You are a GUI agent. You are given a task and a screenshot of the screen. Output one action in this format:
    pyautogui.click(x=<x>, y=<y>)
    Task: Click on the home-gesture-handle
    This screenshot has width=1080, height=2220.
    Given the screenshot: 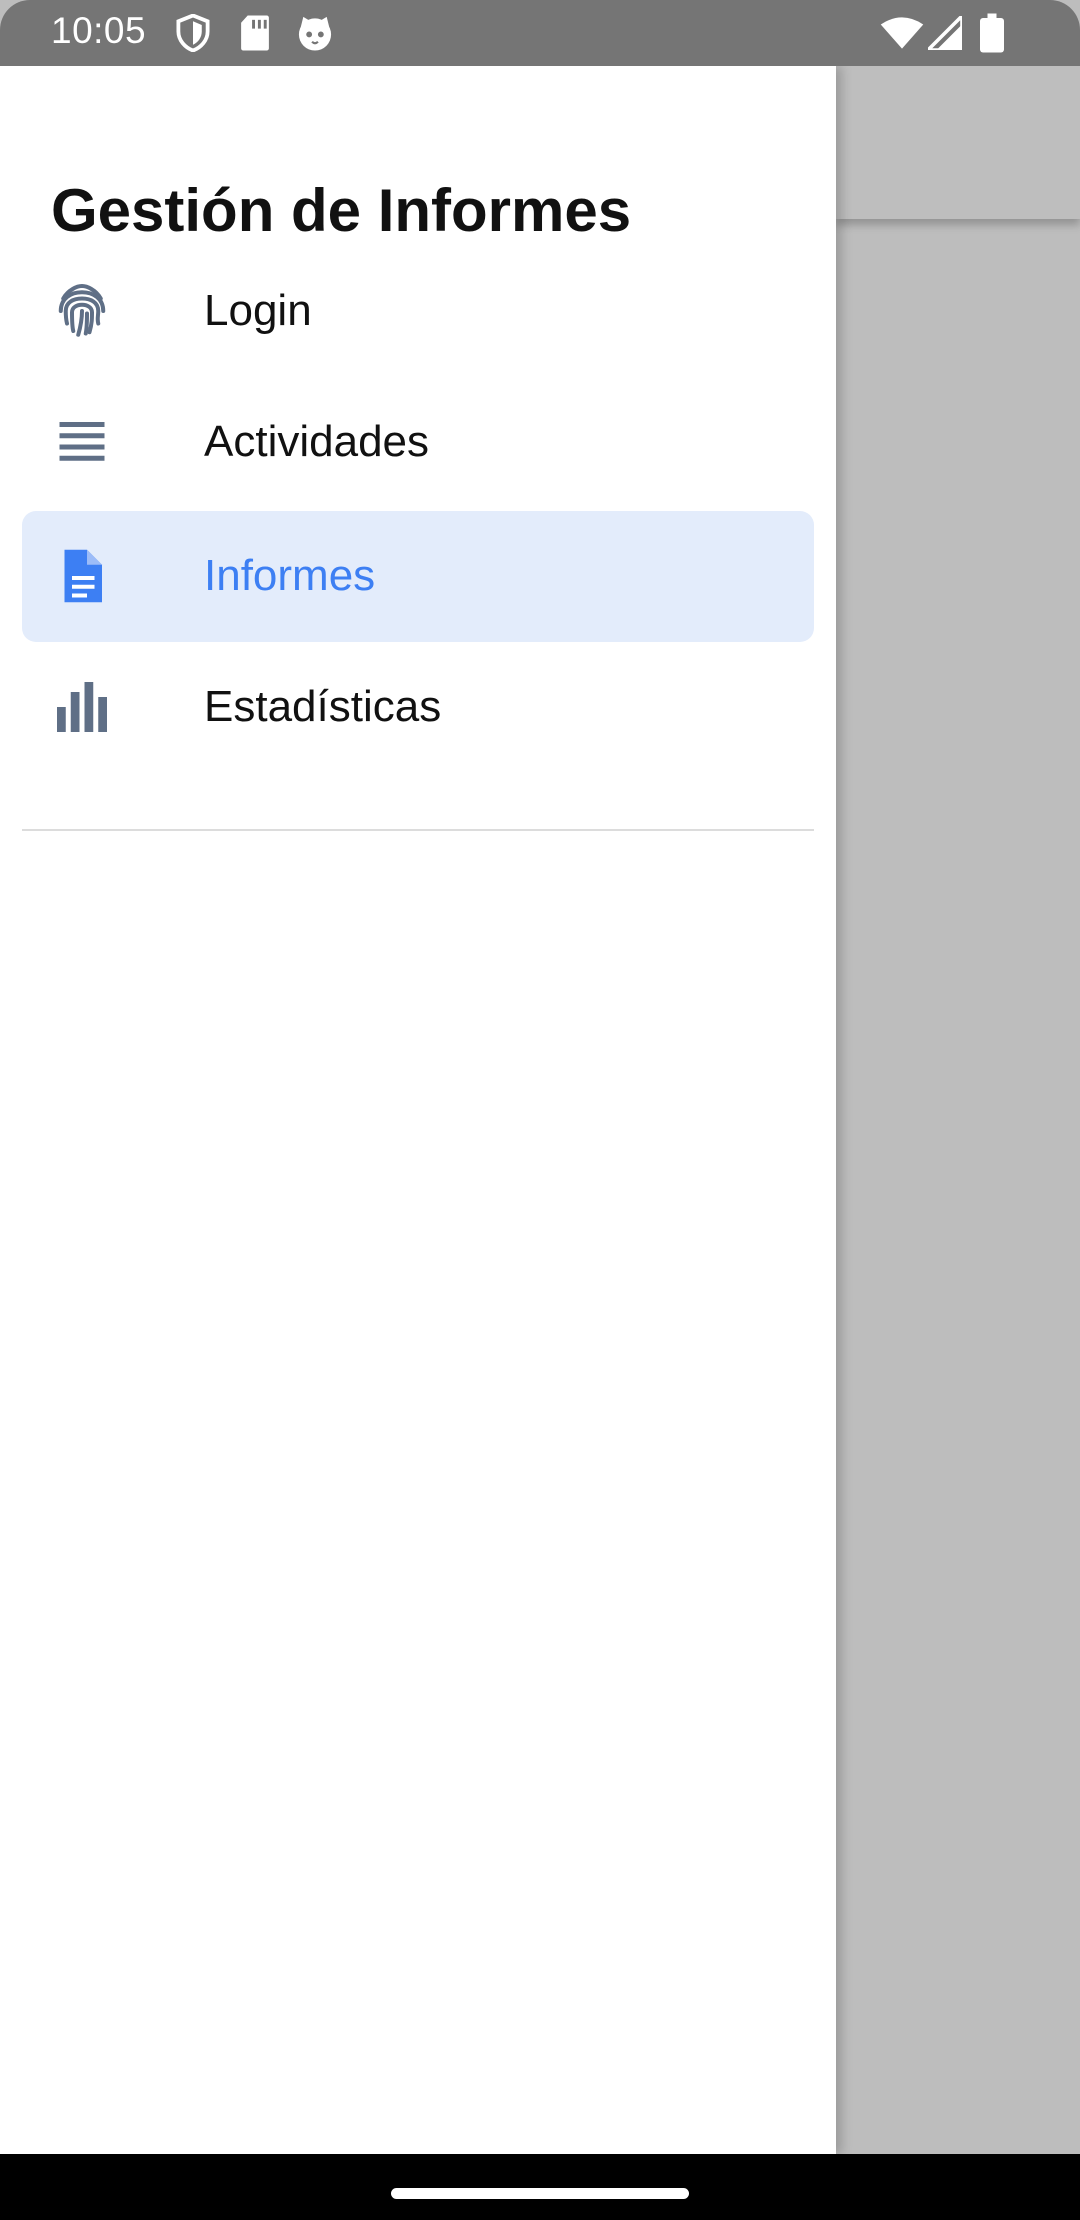 What is the action you would take?
    pyautogui.click(x=540, y=2193)
    